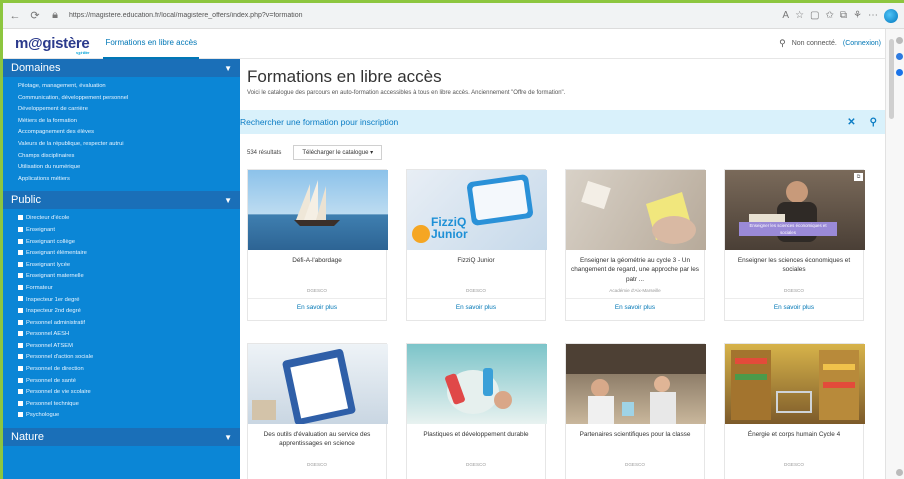 The image size is (904, 479). Describe the element at coordinates (125, 301) in the screenshot. I see `filter-checkbox: Inspecteur 1er degré` at that location.